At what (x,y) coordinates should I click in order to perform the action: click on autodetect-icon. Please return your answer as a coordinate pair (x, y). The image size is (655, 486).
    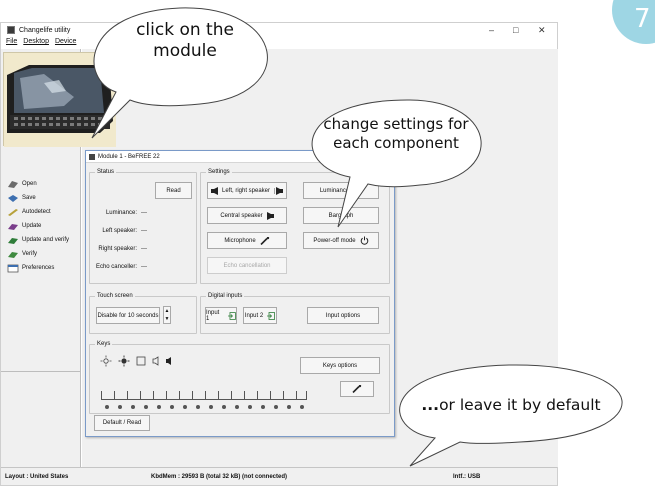
    Looking at the image, I should click on (13, 212).